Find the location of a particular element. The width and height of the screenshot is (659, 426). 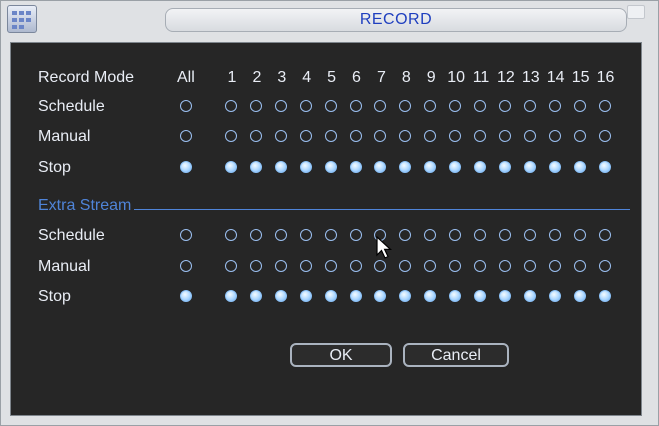

extra-manual-channel-14-radio is located at coordinates (554, 266).